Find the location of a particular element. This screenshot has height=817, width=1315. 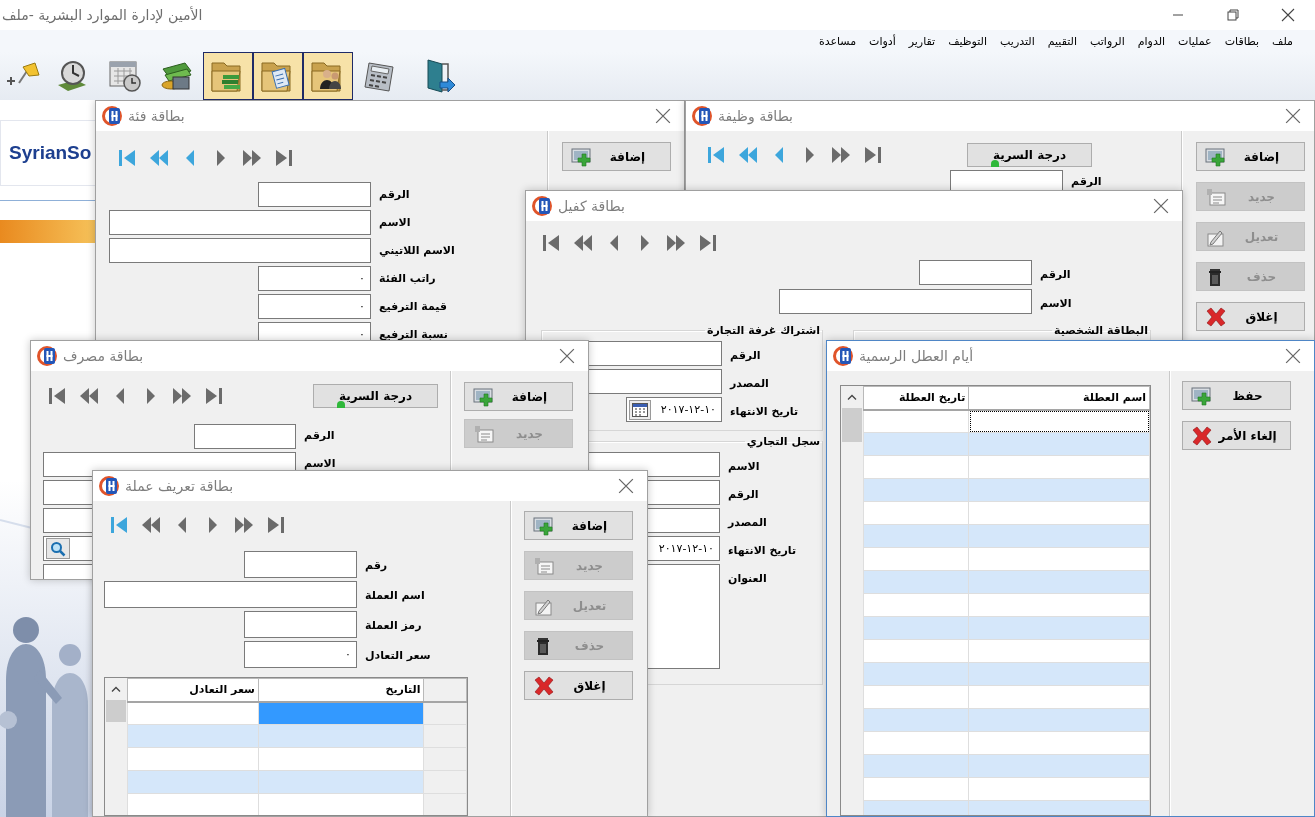

column-header: تاريخ العطلة is located at coordinates (916, 398).